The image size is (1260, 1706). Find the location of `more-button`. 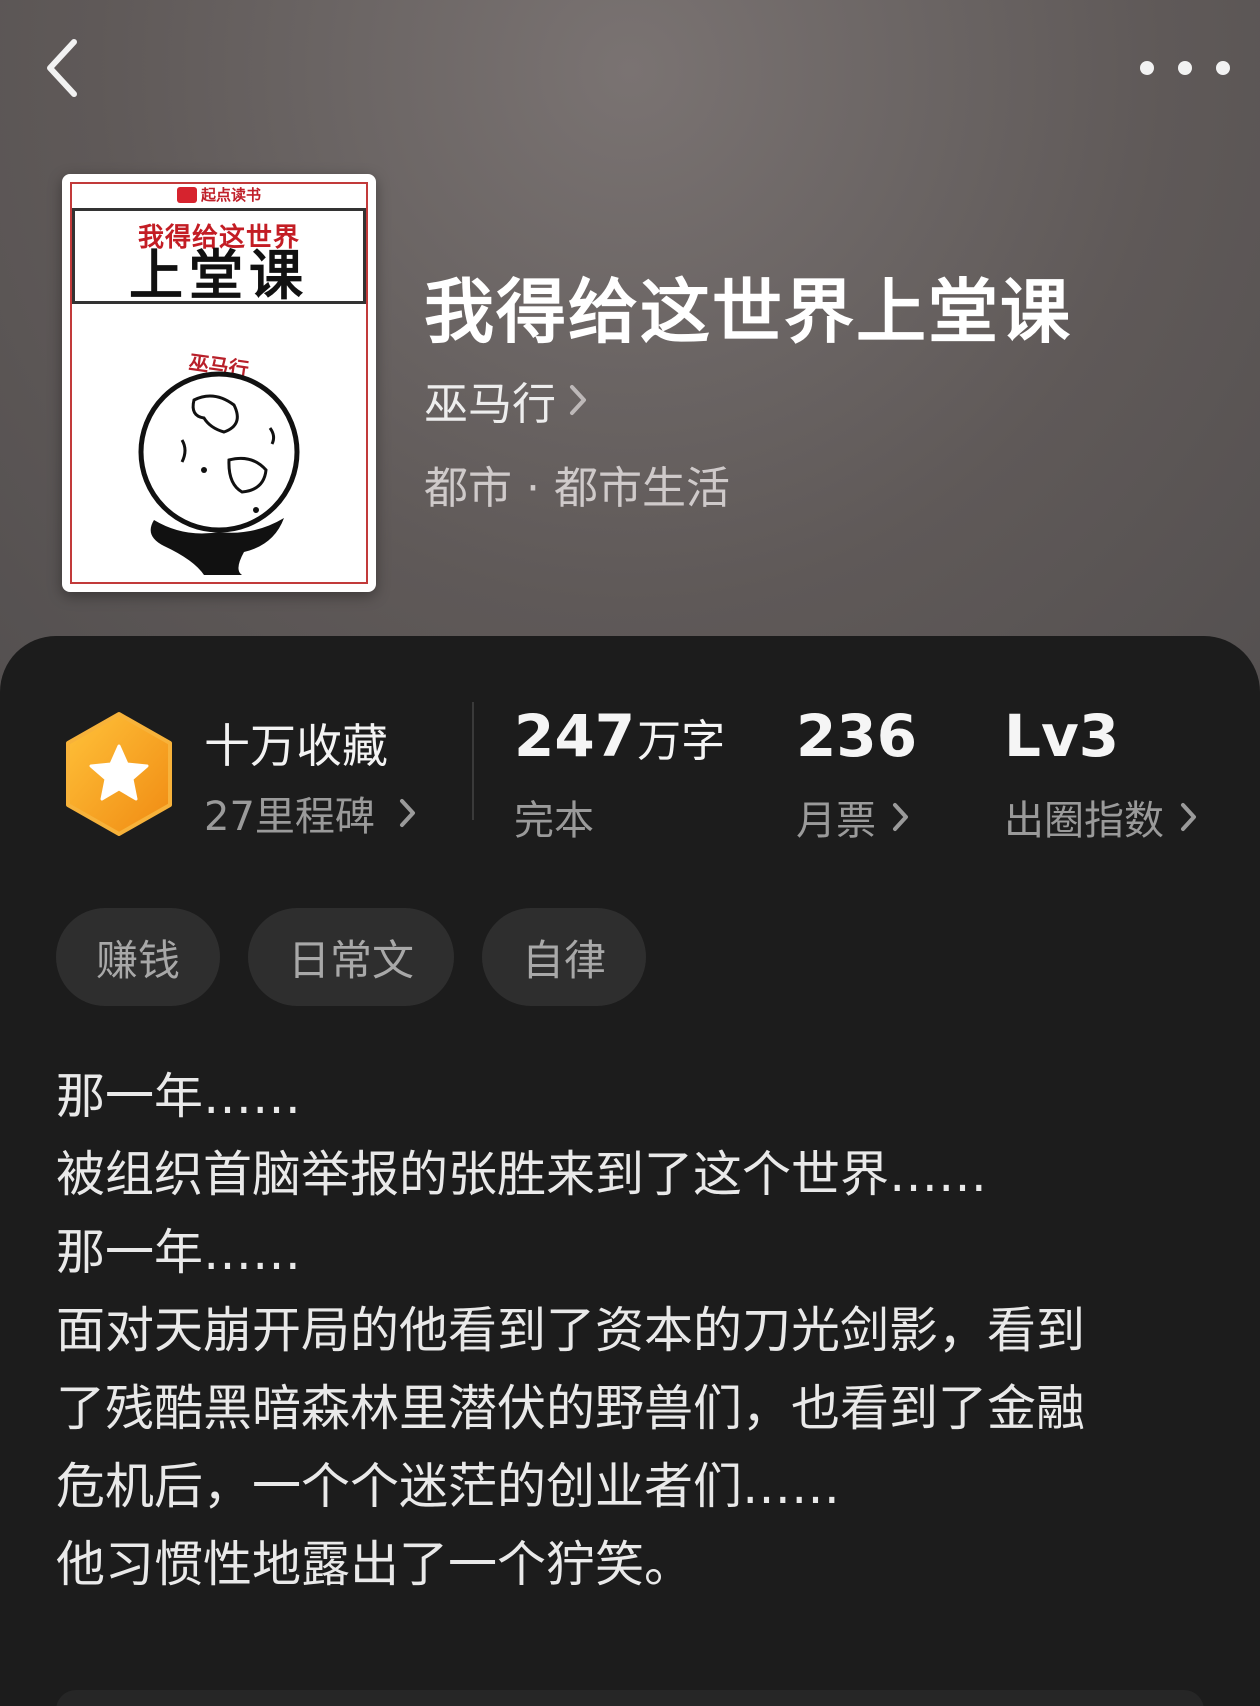

more-button is located at coordinates (1185, 68).